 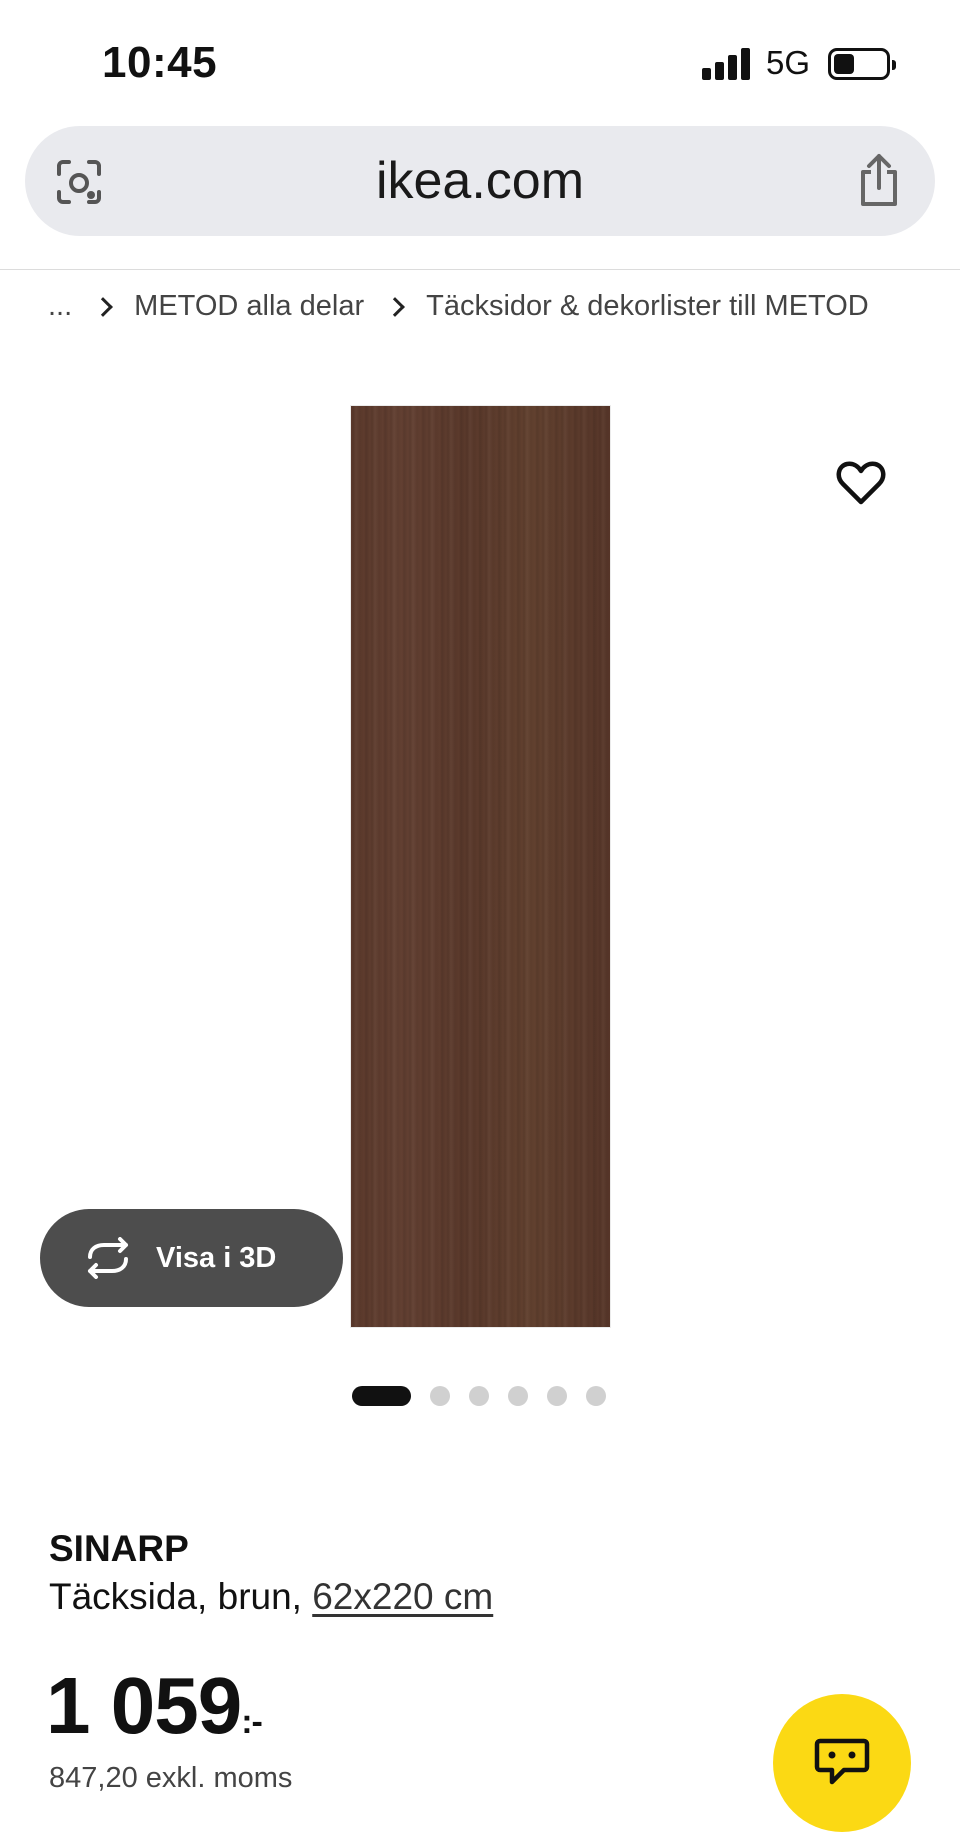 I want to click on product-description: Täcksida, brun, 62x220 cm, so click(x=271, y=1597).